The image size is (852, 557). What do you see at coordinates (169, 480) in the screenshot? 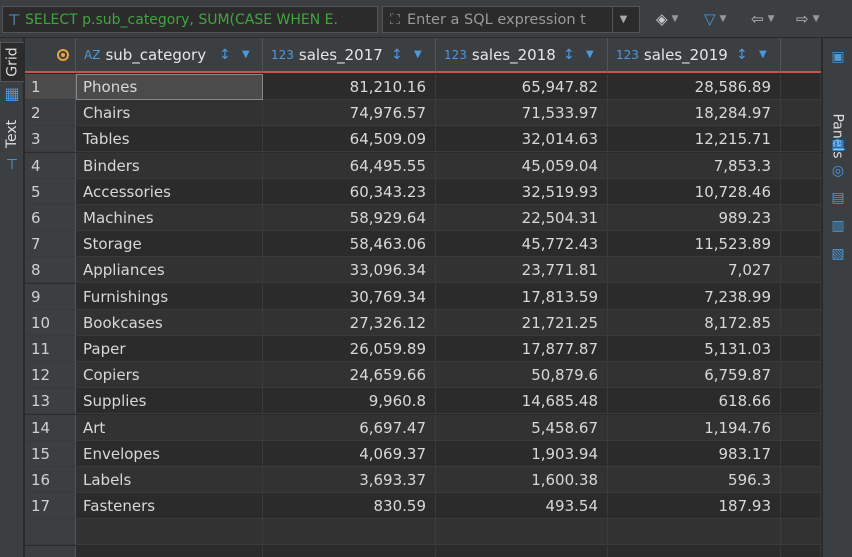
I see `cell-sub-category: Labels` at bounding box center [169, 480].